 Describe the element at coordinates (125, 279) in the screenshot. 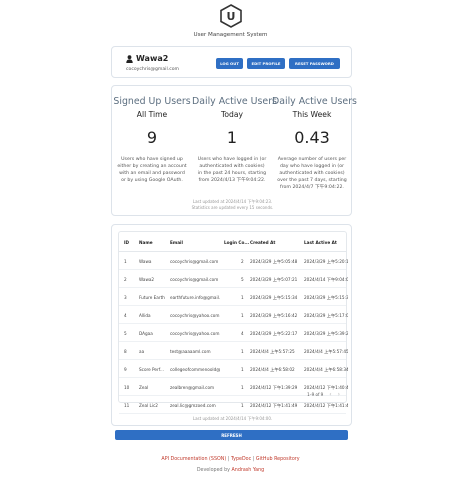

I see `cell-id: 2` at that location.